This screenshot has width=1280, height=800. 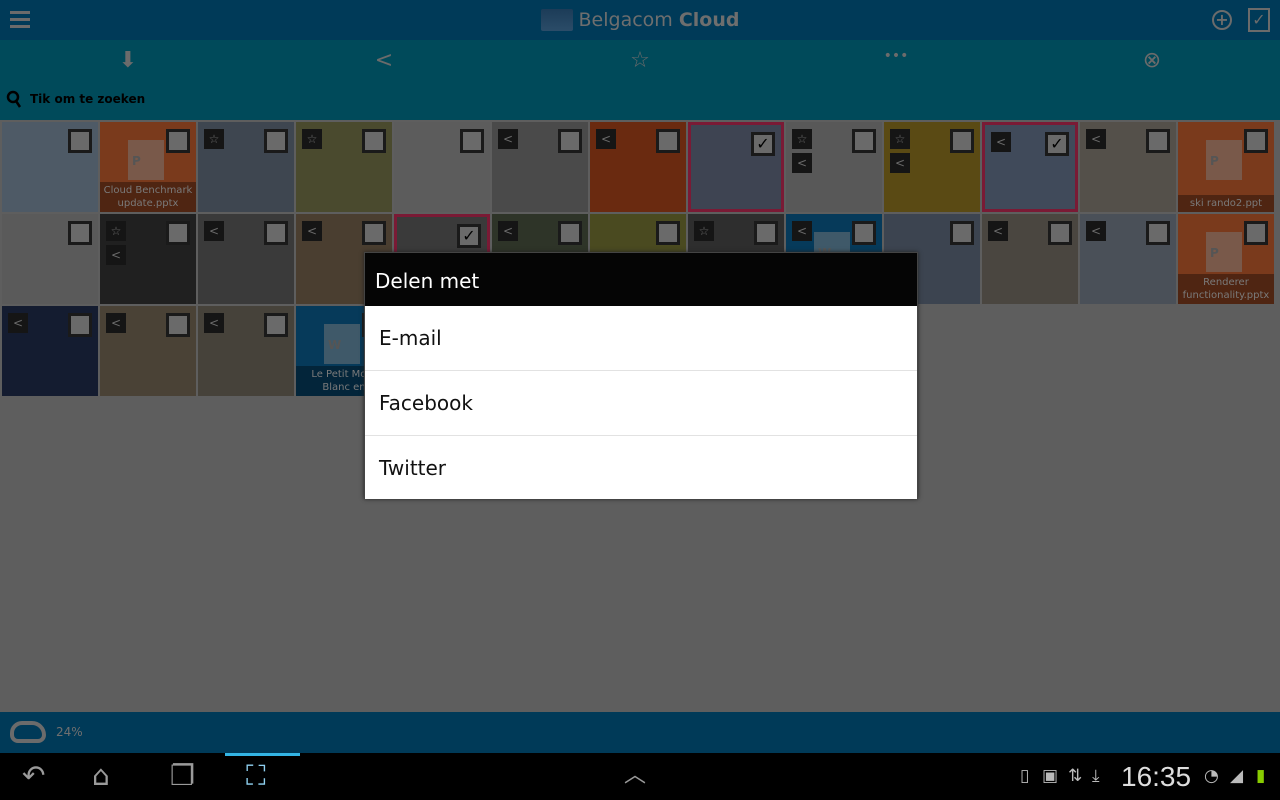 What do you see at coordinates (1050, 776) in the screenshot?
I see `gallery-icon: ▣` at bounding box center [1050, 776].